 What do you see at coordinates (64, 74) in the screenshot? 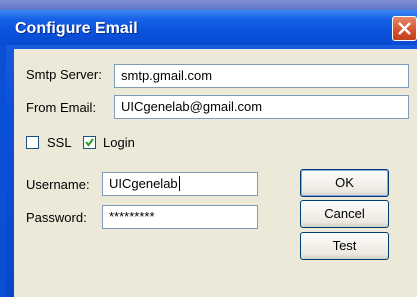
I see `smtp-server-label: Smtp Server:` at bounding box center [64, 74].